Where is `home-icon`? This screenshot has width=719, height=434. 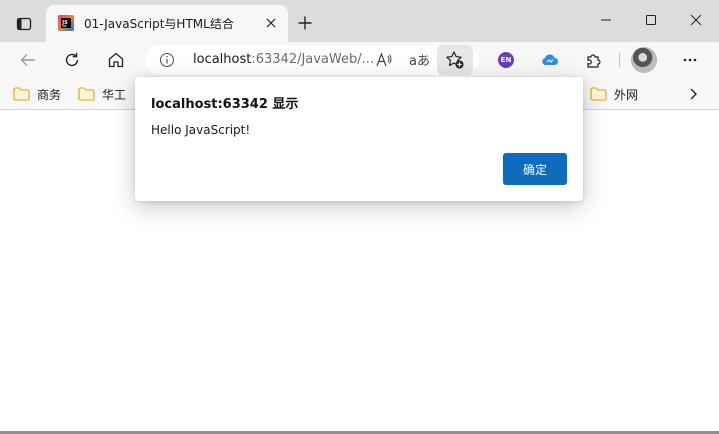 home-icon is located at coordinates (116, 60).